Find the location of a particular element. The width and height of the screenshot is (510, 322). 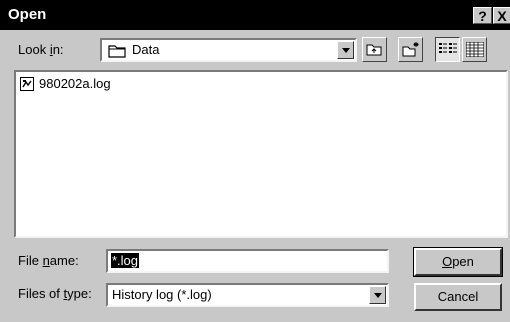

file-name-label-post: ame: is located at coordinates (64, 260).